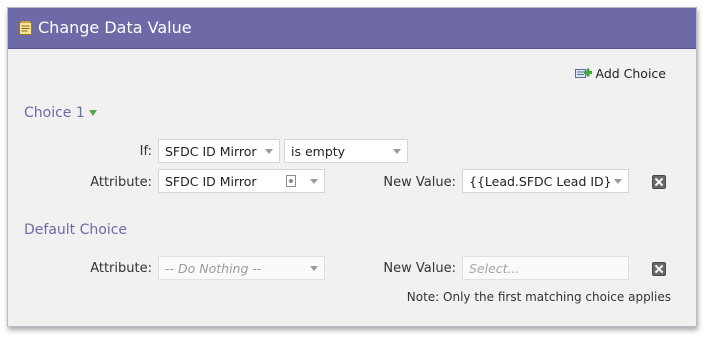  I want to click on attribute-value: SFDC ID Mirror, so click(211, 181).